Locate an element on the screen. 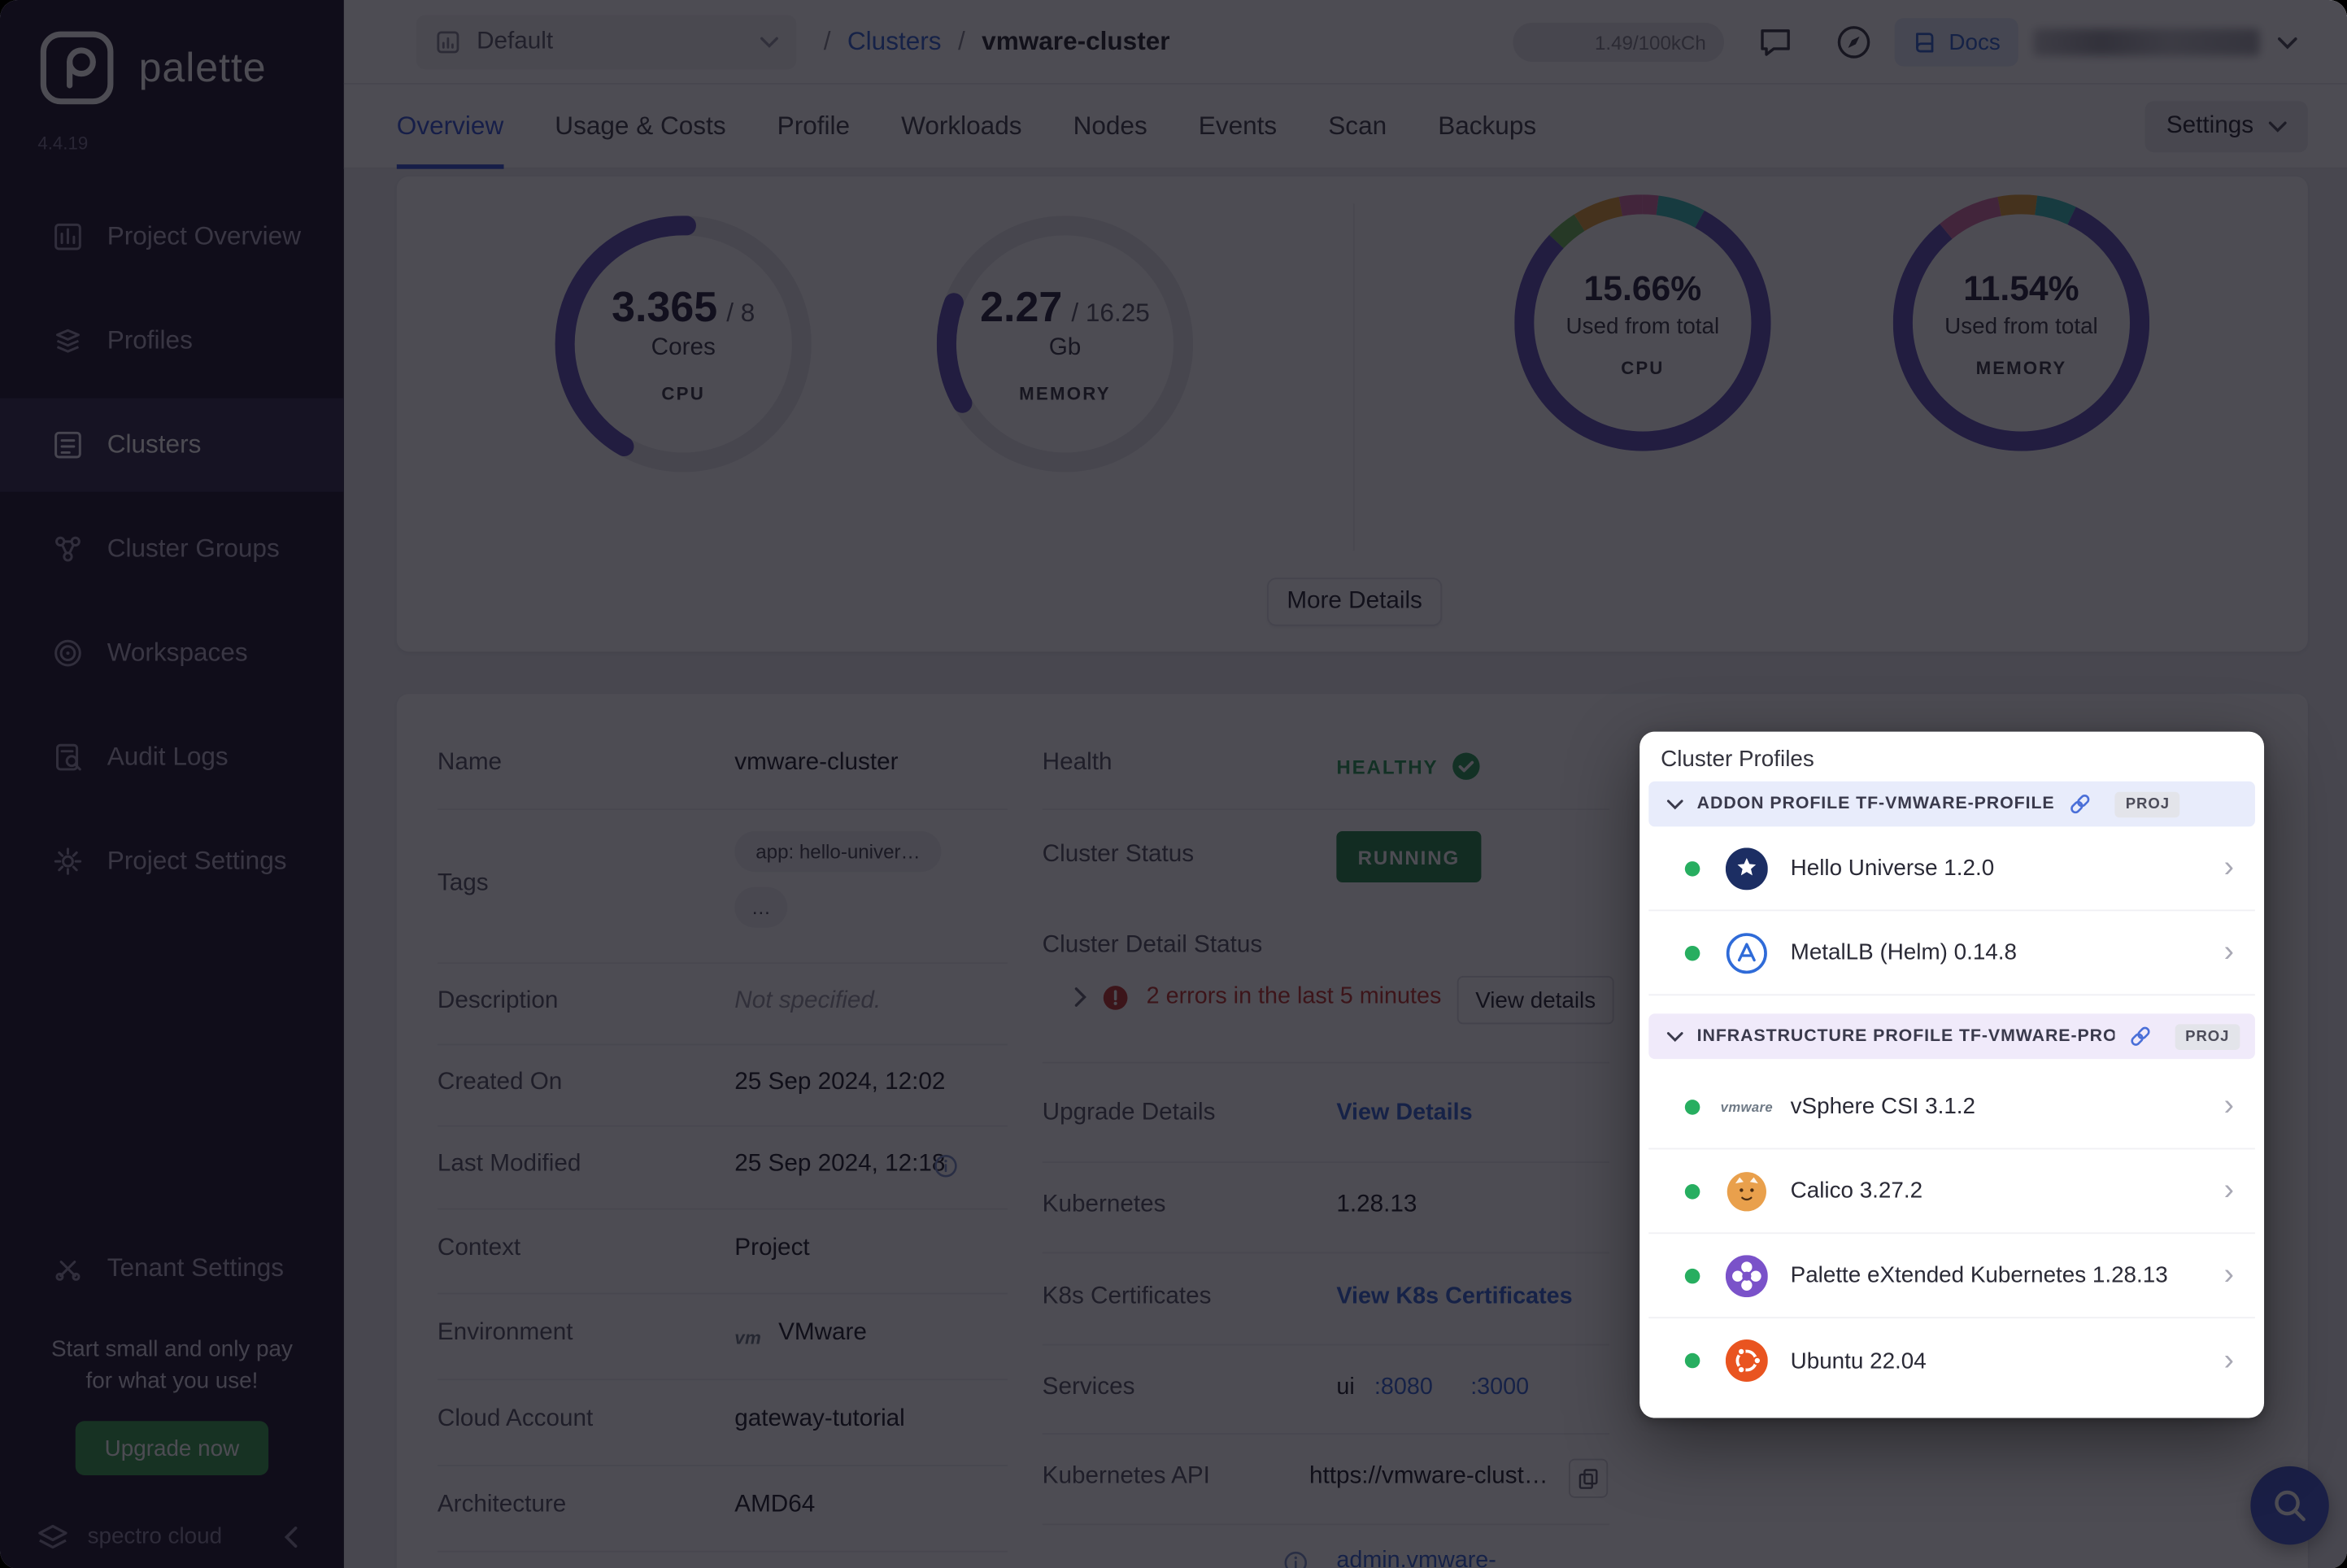 This screenshot has width=2347, height=1568. profile-layer-name: Hello Universe 1.2.0 is located at coordinates (1893, 868).